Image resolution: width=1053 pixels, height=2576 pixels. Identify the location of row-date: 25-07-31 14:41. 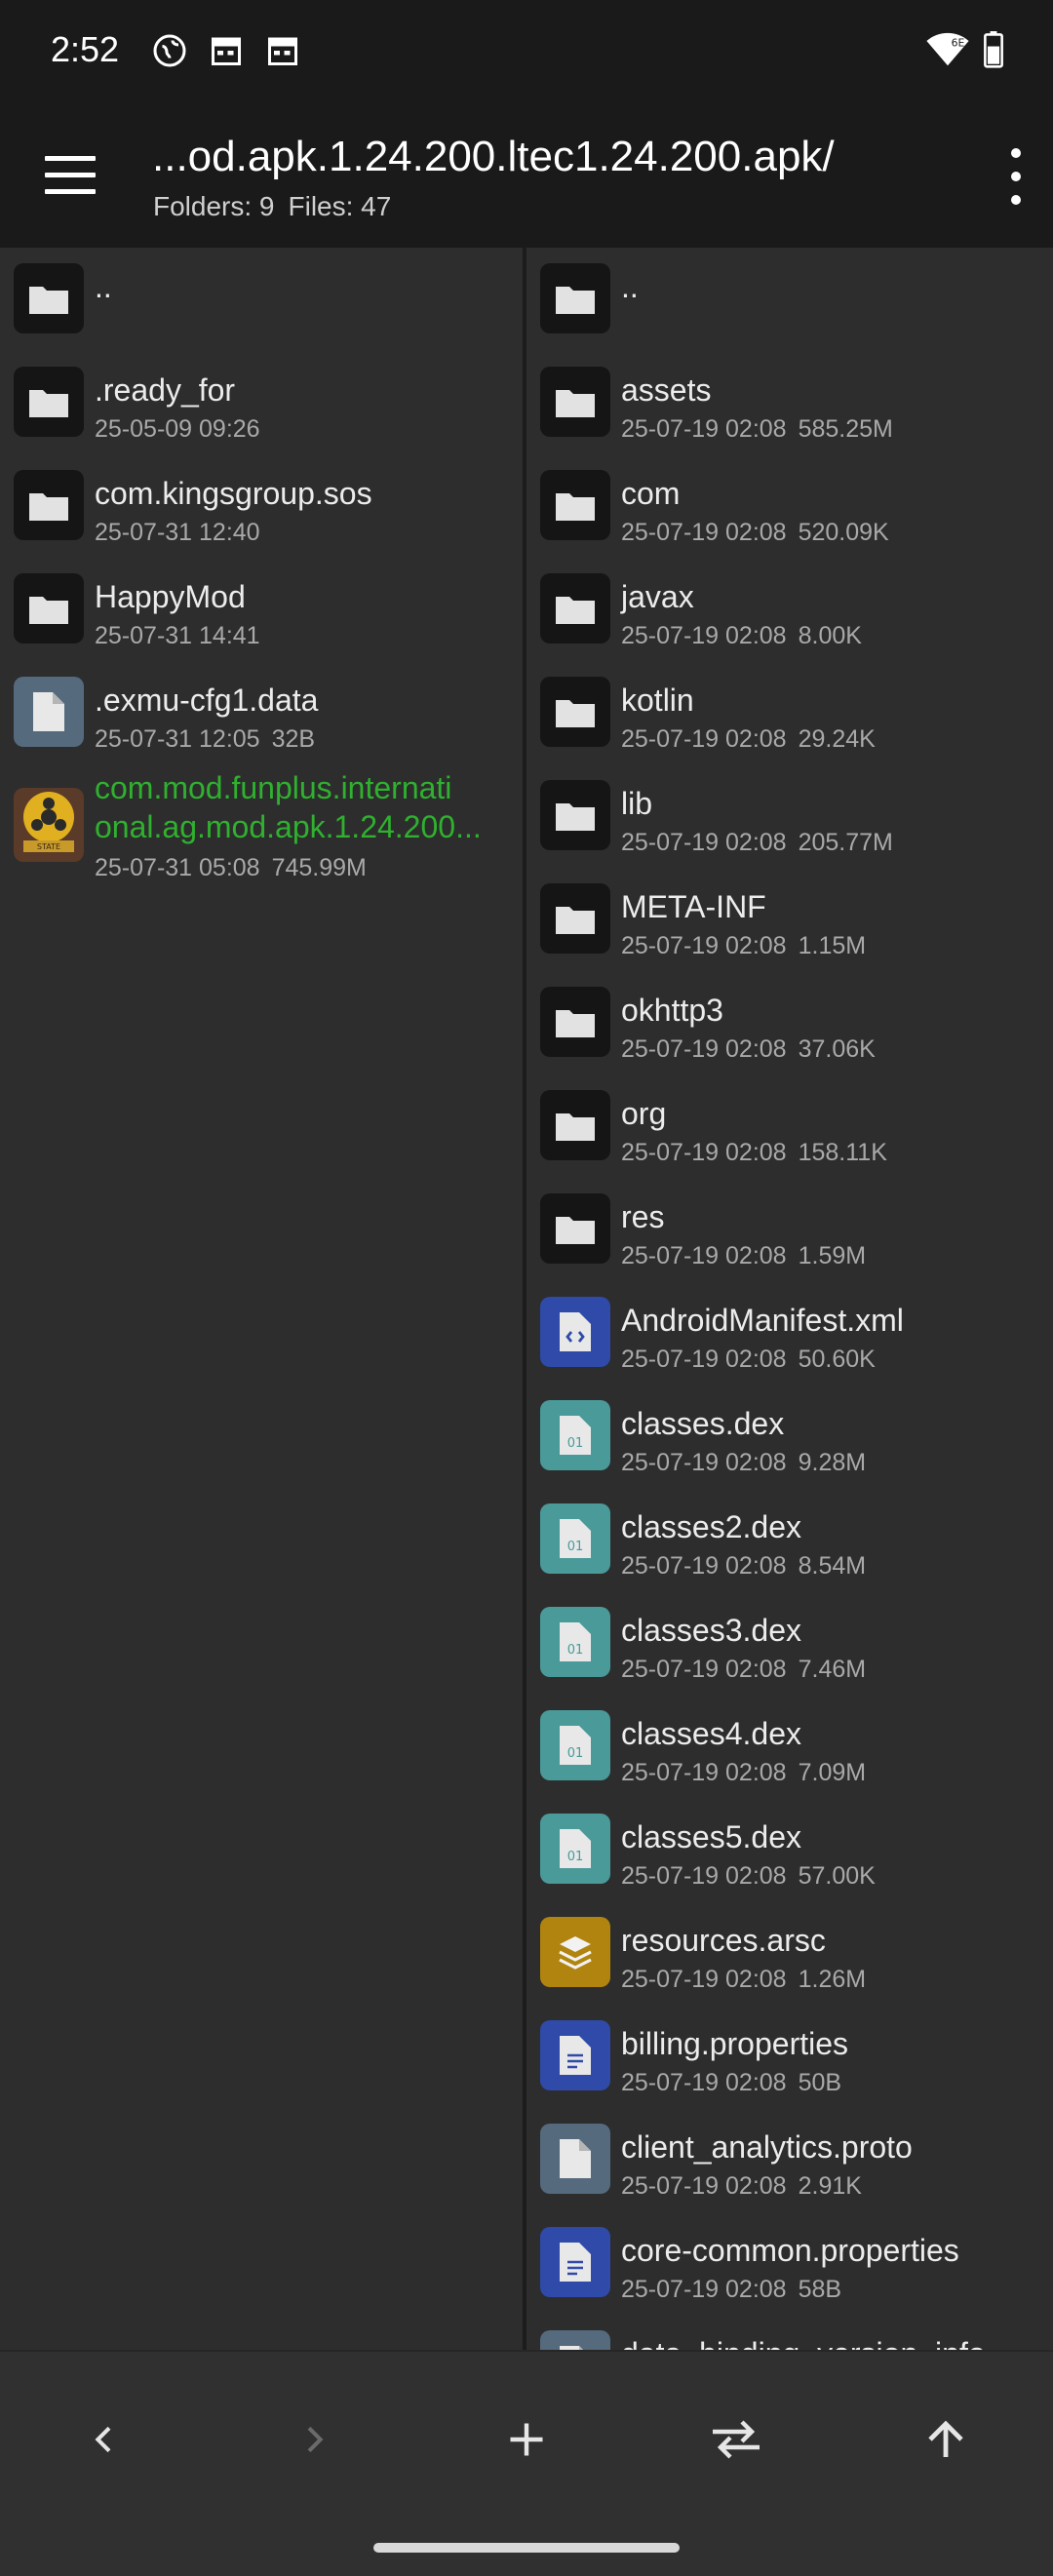
(177, 635).